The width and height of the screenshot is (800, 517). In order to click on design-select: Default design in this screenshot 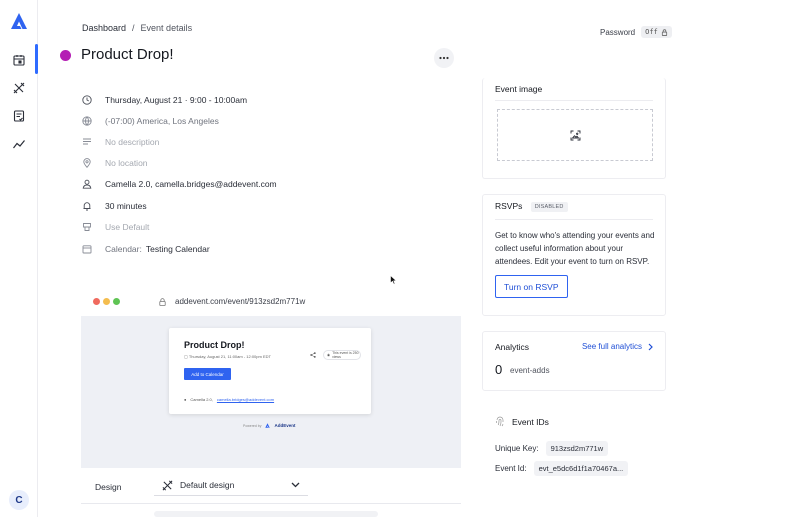, I will do `click(231, 485)`.